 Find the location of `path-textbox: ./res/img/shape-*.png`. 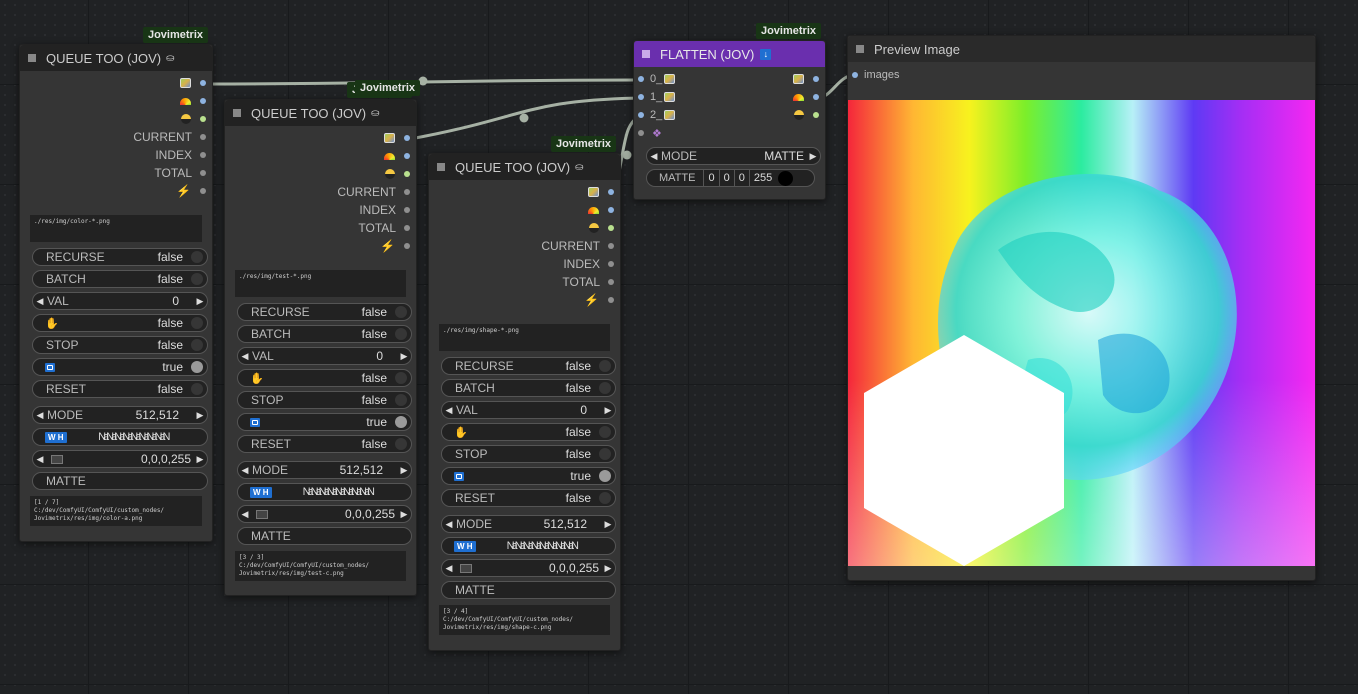

path-textbox: ./res/img/shape-*.png is located at coordinates (524, 337).